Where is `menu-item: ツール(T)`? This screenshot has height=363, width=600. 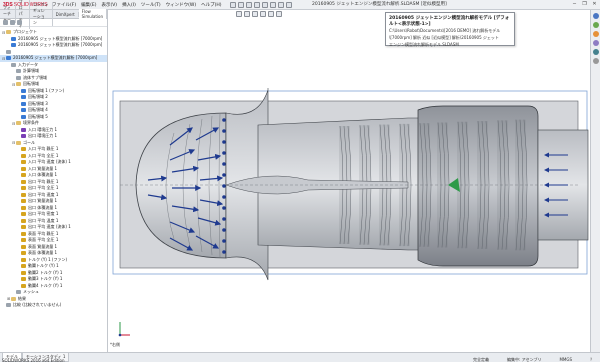
menu-item: ツール(T) is located at coordinates (151, 5).